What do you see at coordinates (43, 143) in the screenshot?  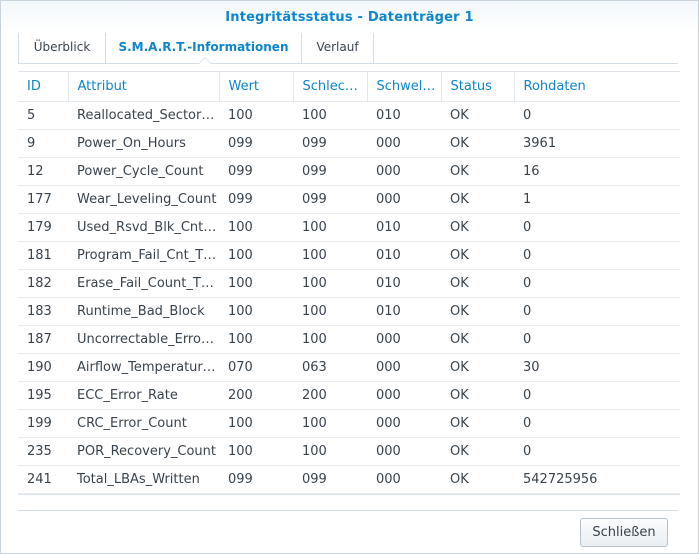 I see `cell-id: 9` at bounding box center [43, 143].